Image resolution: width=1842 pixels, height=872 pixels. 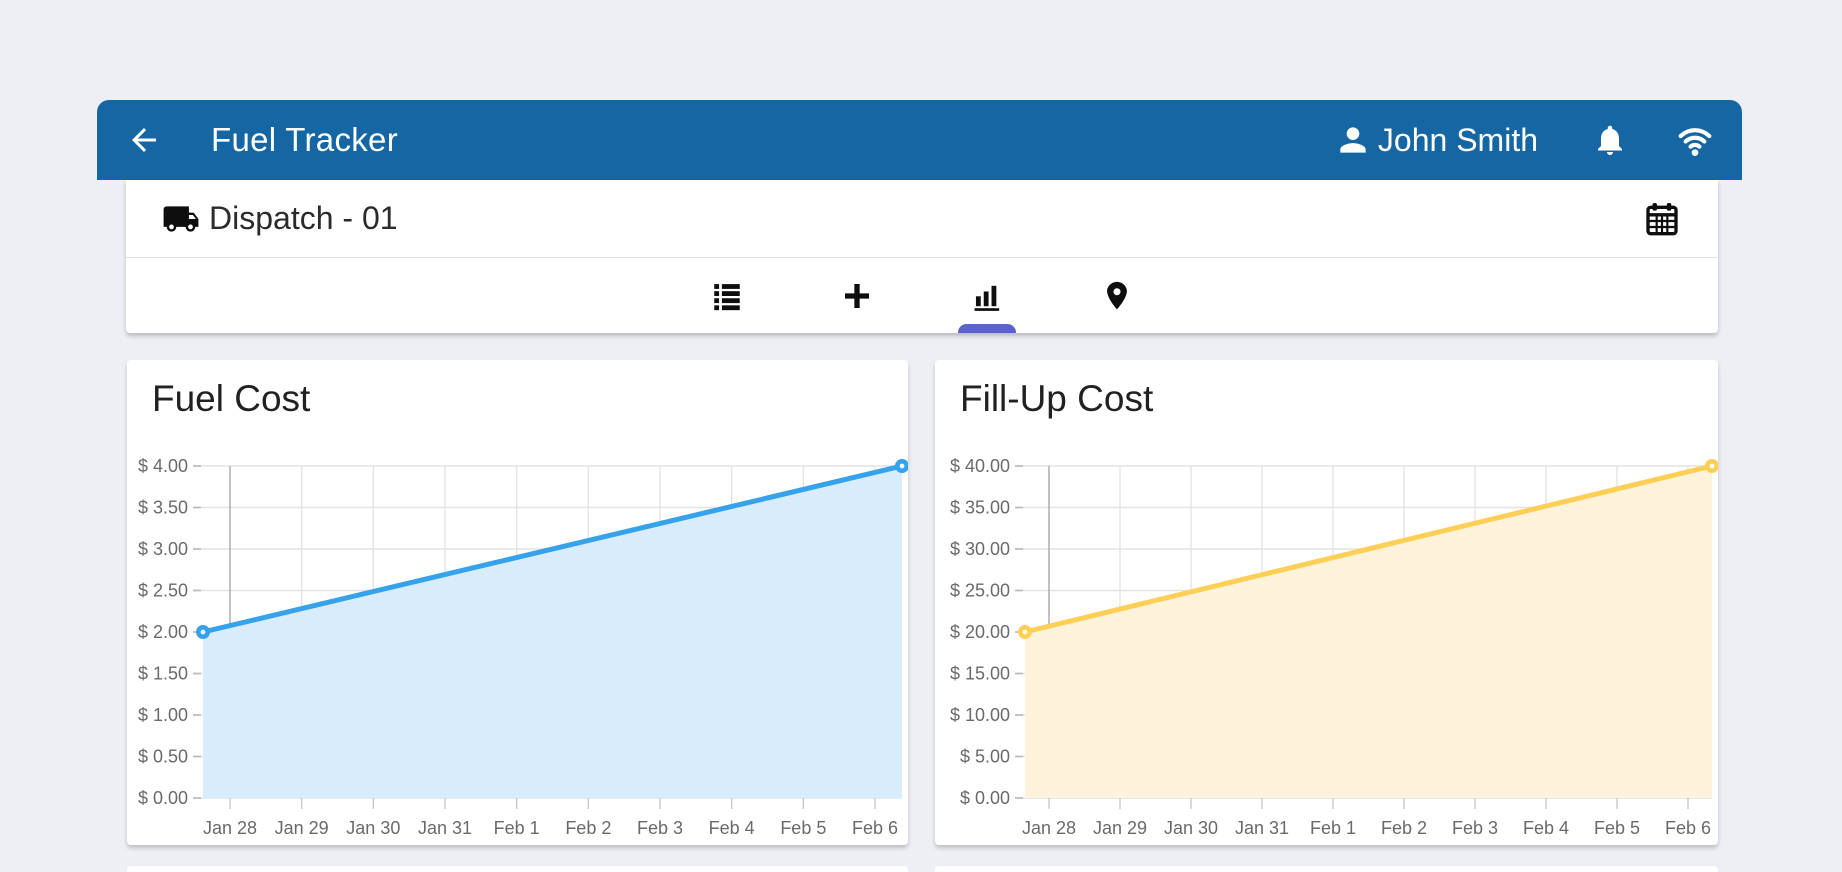 What do you see at coordinates (980, 674) in the screenshot?
I see `svg-text: $ 15.00` at bounding box center [980, 674].